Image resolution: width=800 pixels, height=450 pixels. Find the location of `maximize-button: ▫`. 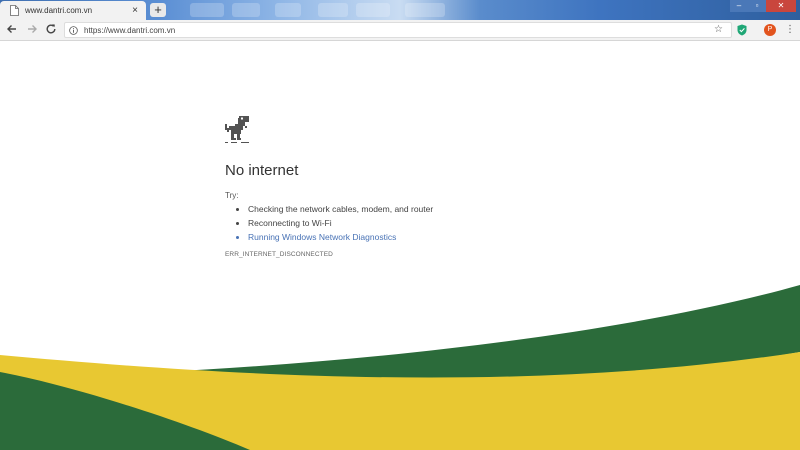

maximize-button: ▫ is located at coordinates (757, 6).